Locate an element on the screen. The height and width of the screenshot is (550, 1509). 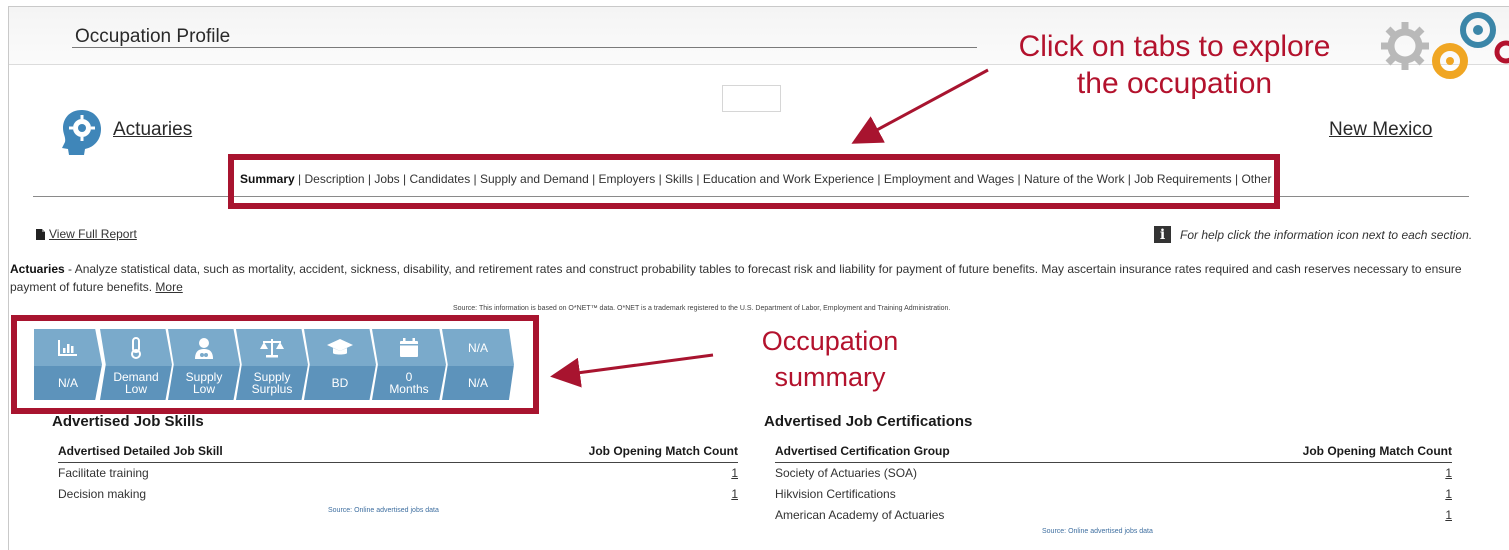
thermometer-icon is located at coordinates (136, 347).